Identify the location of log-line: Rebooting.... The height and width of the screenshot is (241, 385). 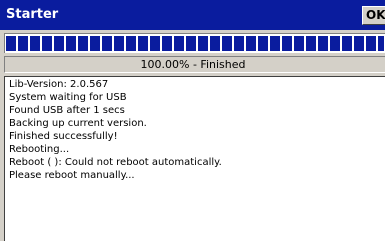
(39, 149).